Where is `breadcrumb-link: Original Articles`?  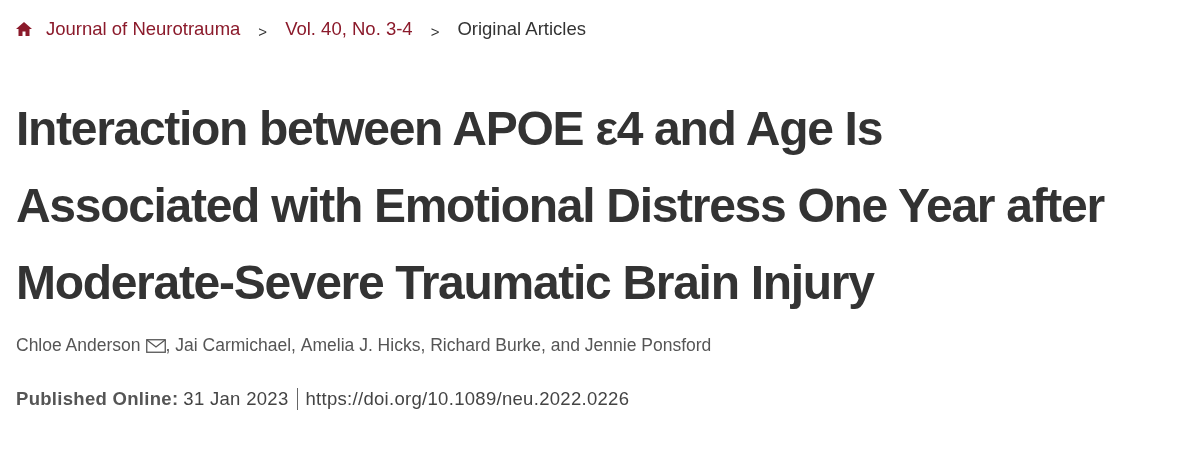
breadcrumb-link: Original Articles is located at coordinates (525, 29).